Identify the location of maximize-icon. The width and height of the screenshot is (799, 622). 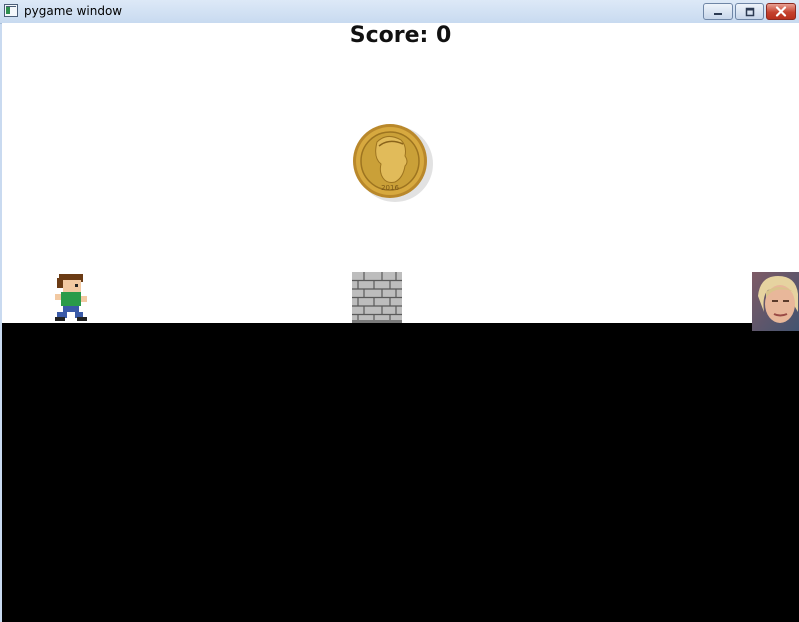
(749, 11).